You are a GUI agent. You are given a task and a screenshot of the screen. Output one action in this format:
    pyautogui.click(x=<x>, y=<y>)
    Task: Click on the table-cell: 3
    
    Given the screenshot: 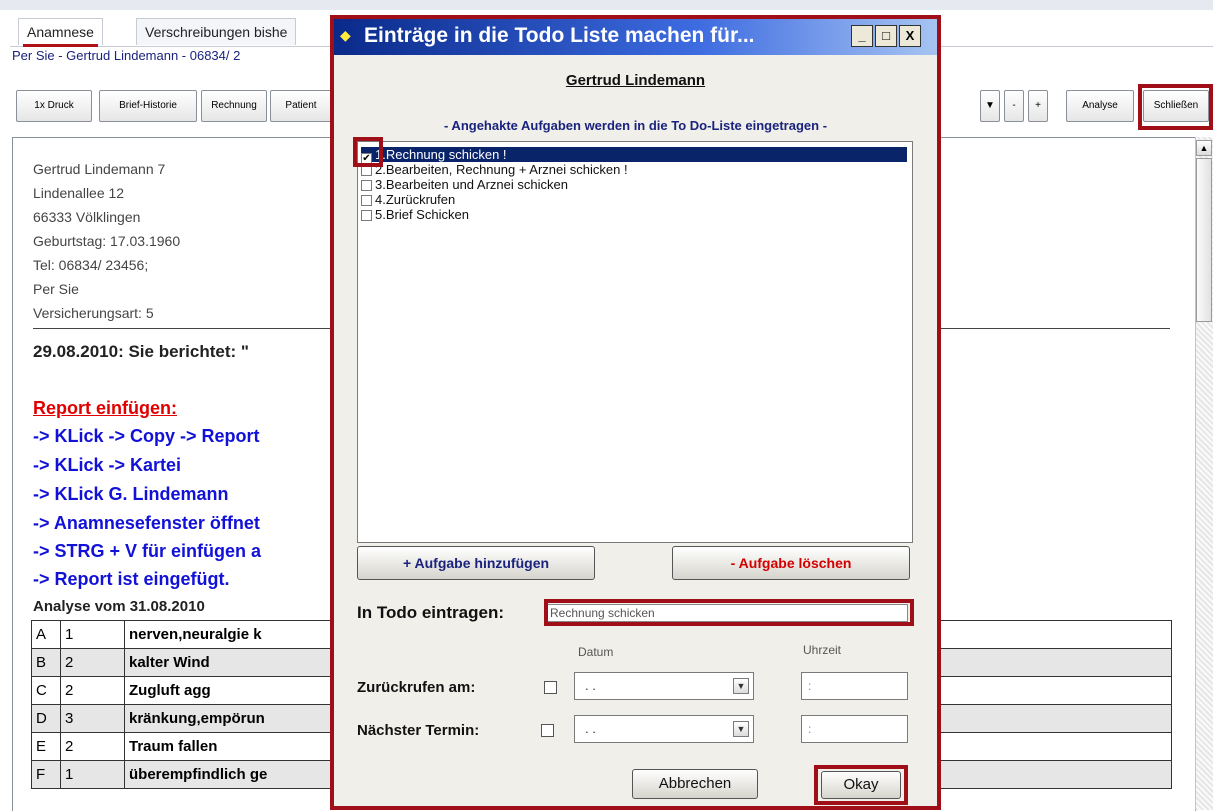 What is the action you would take?
    pyautogui.click(x=92, y=718)
    